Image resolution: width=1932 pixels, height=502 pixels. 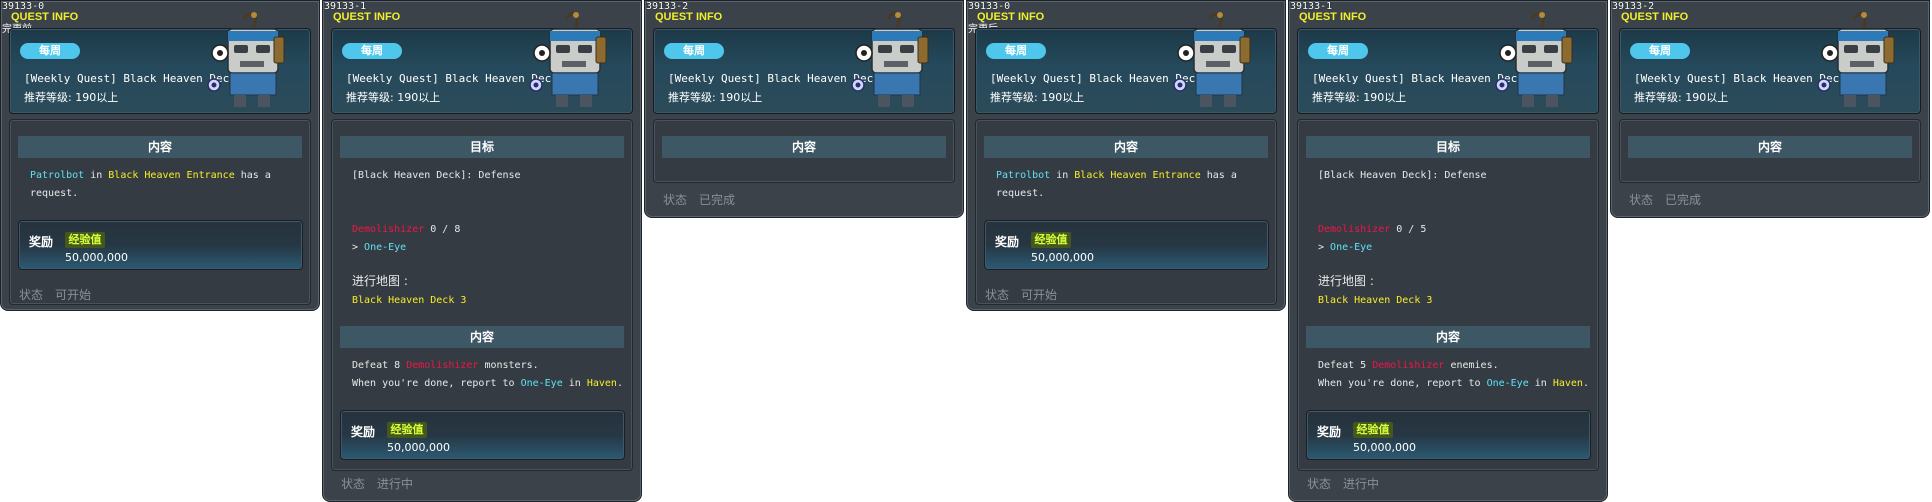 I want to click on desc1-suffix: enemies., so click(x=1471, y=365).